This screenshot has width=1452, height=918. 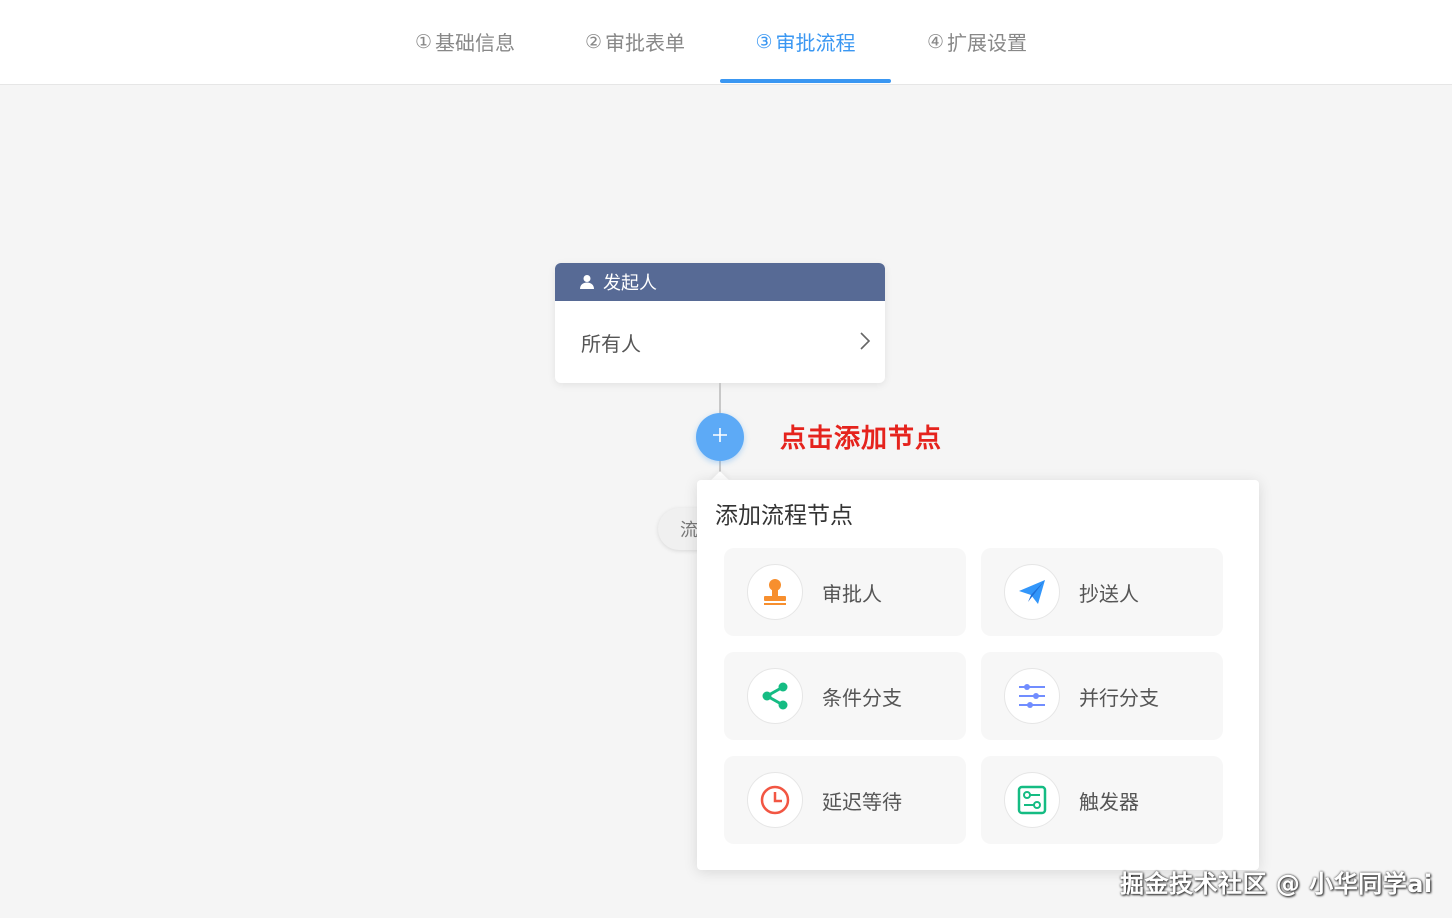 What do you see at coordinates (593, 41) in the screenshot?
I see `step-number: ②` at bounding box center [593, 41].